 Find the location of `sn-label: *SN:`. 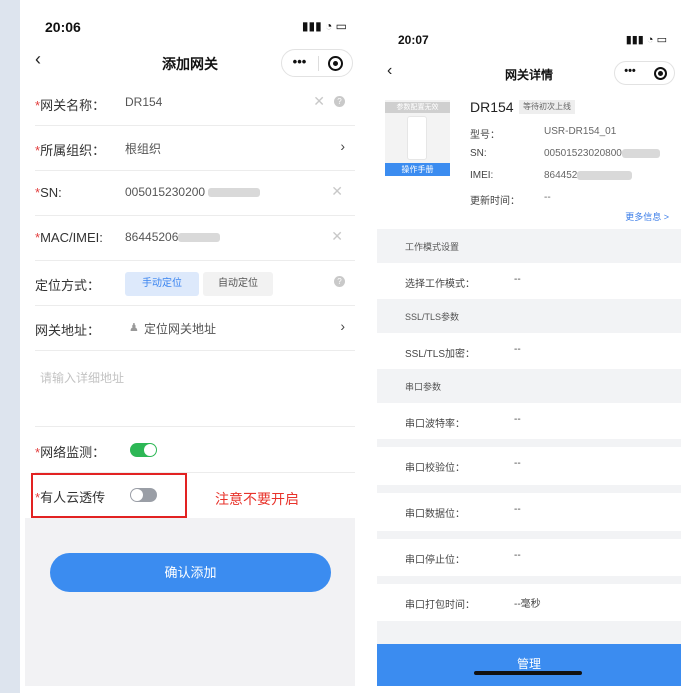

sn-label: *SN: is located at coordinates (48, 192).